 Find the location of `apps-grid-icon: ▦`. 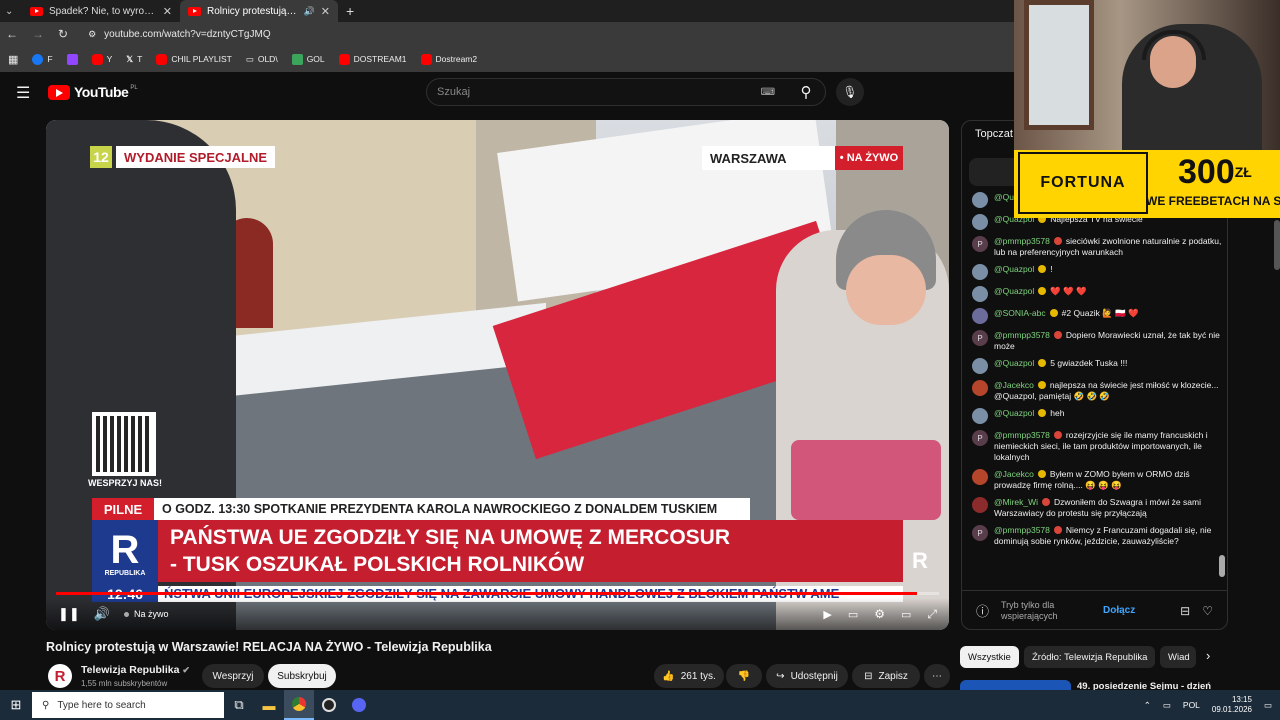

apps-grid-icon: ▦ is located at coordinates (13, 59).